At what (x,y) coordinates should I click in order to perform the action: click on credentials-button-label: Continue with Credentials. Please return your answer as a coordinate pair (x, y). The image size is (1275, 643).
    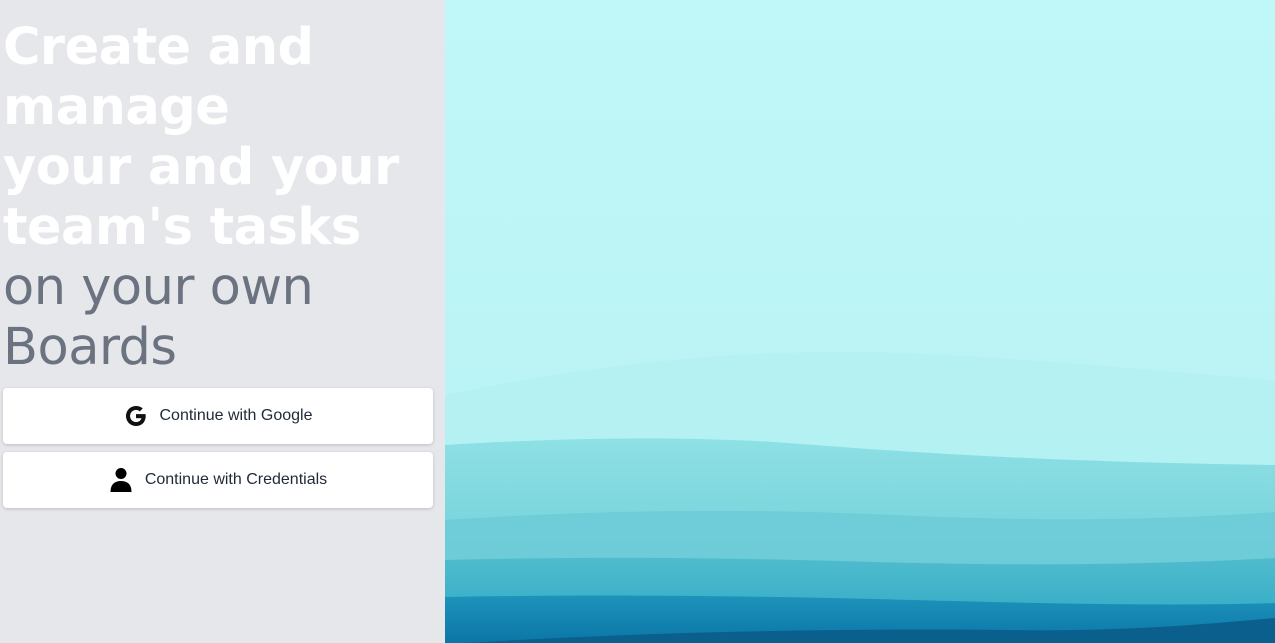
    Looking at the image, I should click on (236, 479).